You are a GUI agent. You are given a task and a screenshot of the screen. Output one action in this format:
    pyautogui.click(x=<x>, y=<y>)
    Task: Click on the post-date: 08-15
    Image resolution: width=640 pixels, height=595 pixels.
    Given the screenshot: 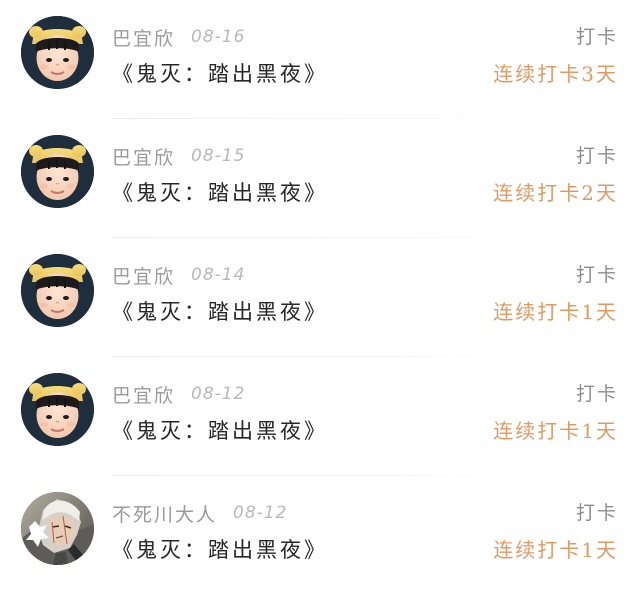 What is the action you would take?
    pyautogui.click(x=218, y=156)
    